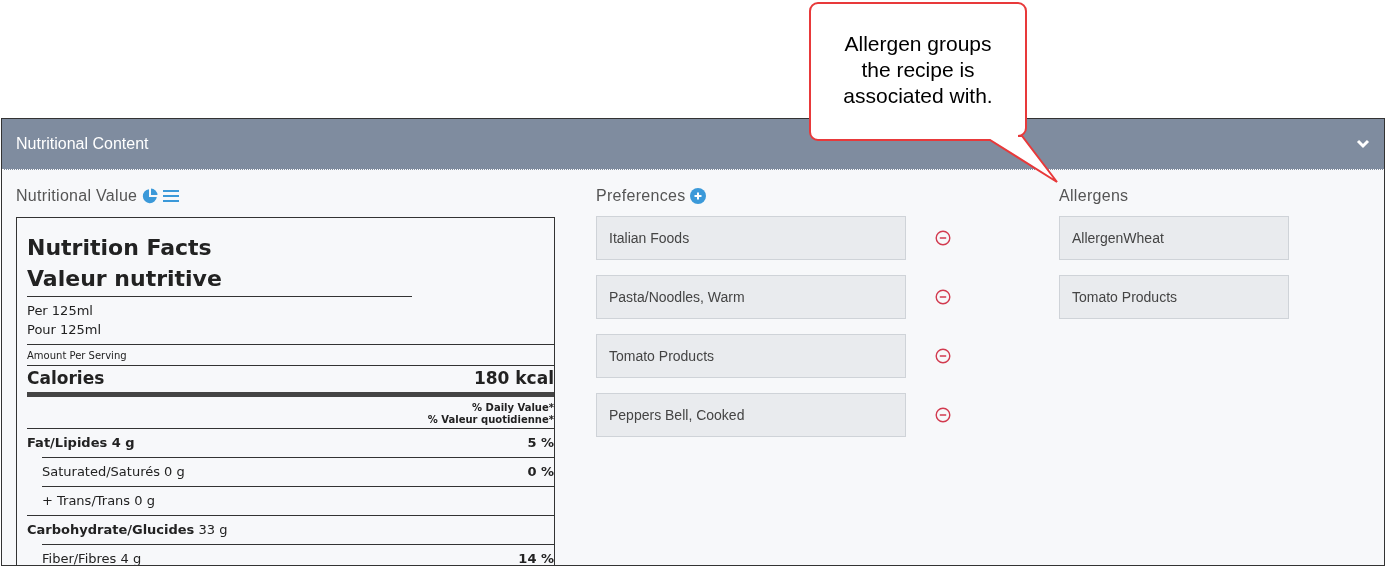  Describe the element at coordinates (697, 196) in the screenshot. I see `add-icon` at that location.